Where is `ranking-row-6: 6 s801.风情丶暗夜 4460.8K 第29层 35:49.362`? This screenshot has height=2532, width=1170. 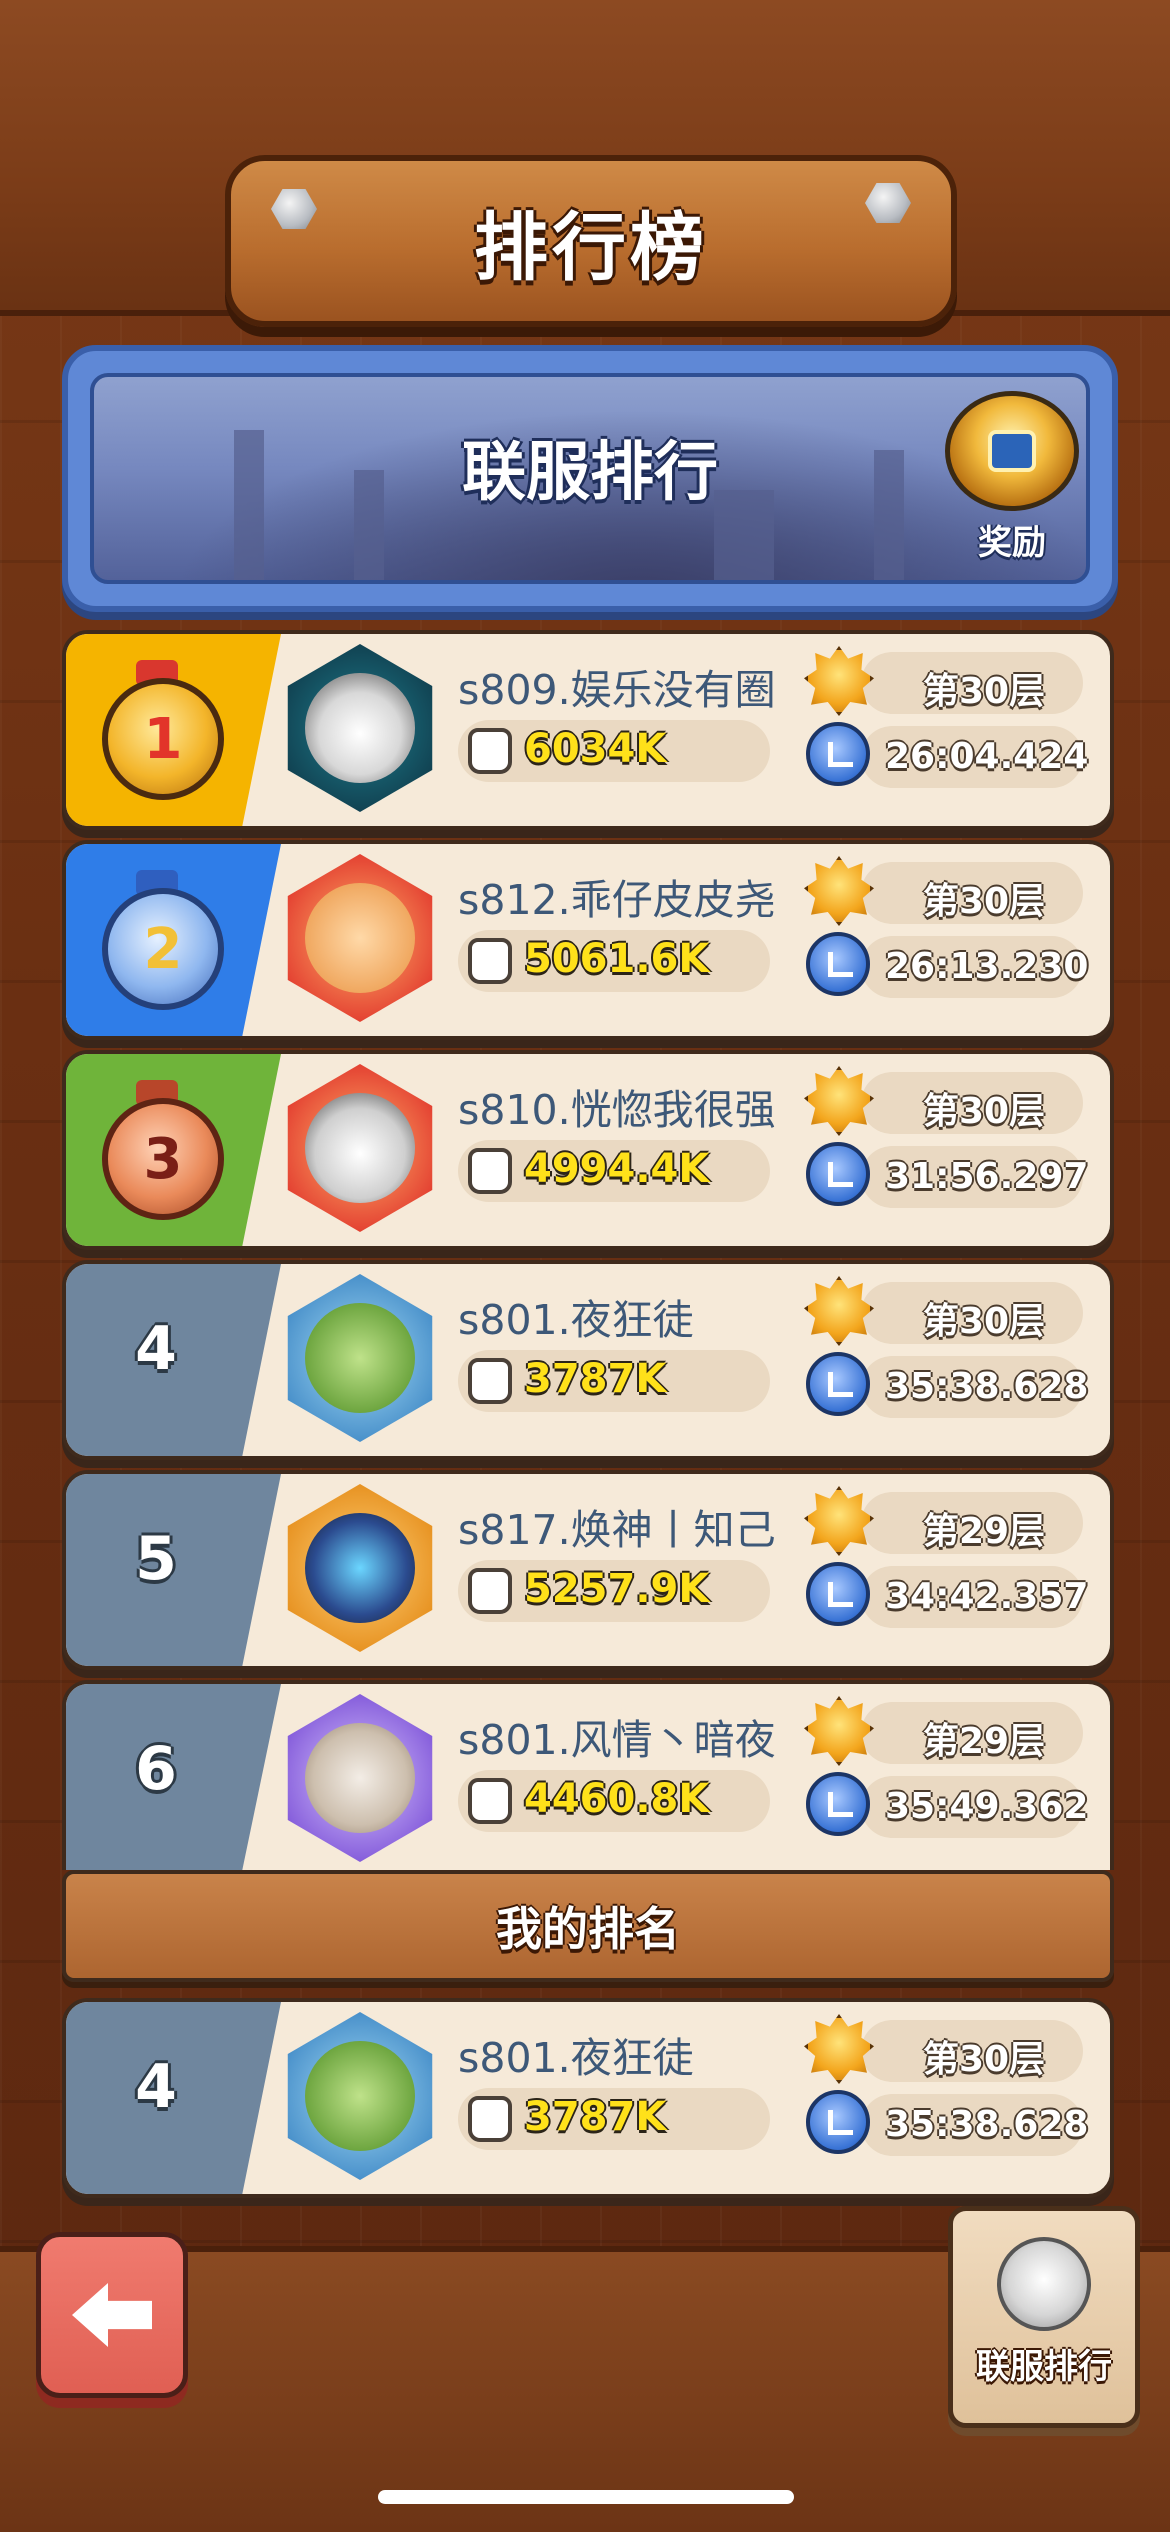
ranking-row-6: 6 s801.风情丶暗夜 4460.8K 第29层 35:49.362 is located at coordinates (588, 1775).